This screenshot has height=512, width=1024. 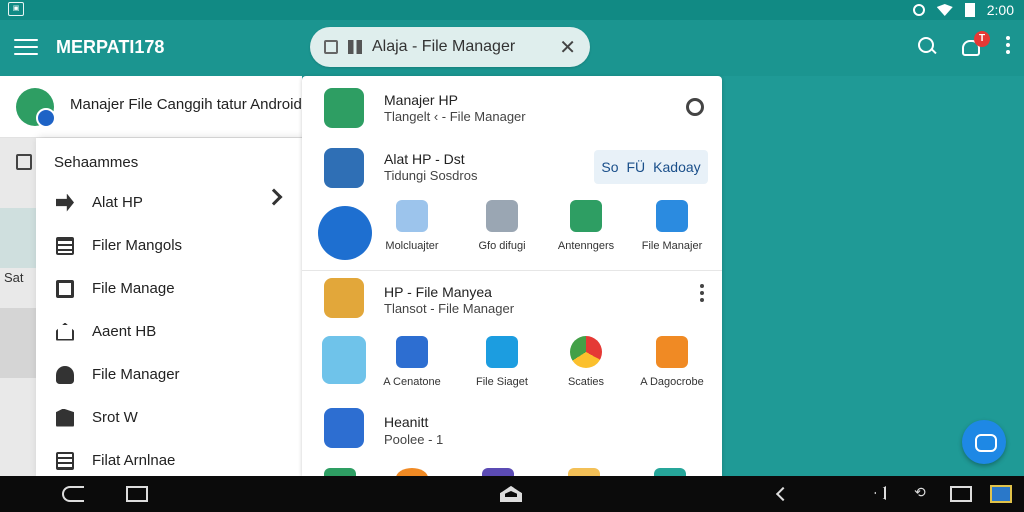 I want to click on section-title: Alat HP - Dst, so click(x=424, y=159).